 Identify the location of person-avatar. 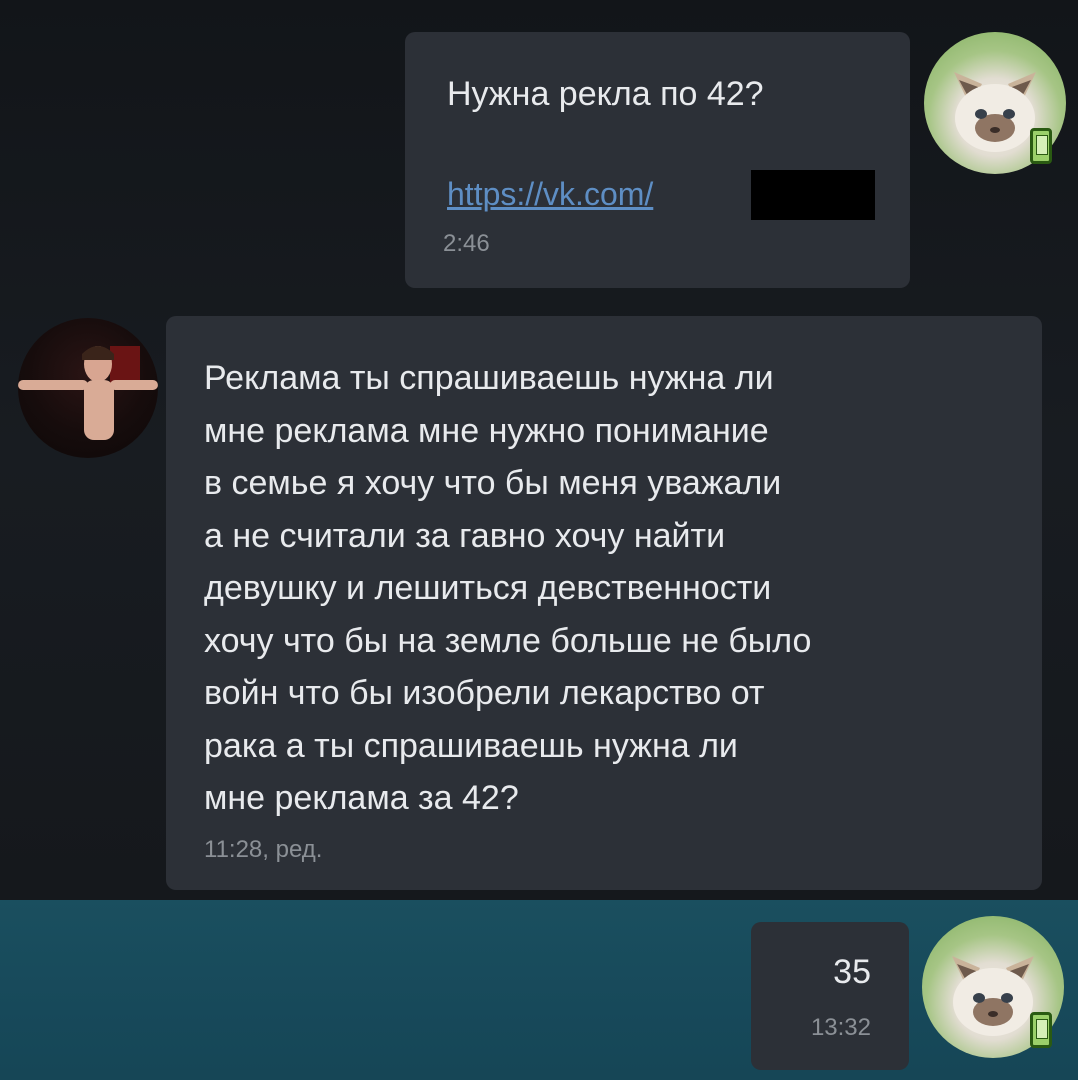
(88, 388).